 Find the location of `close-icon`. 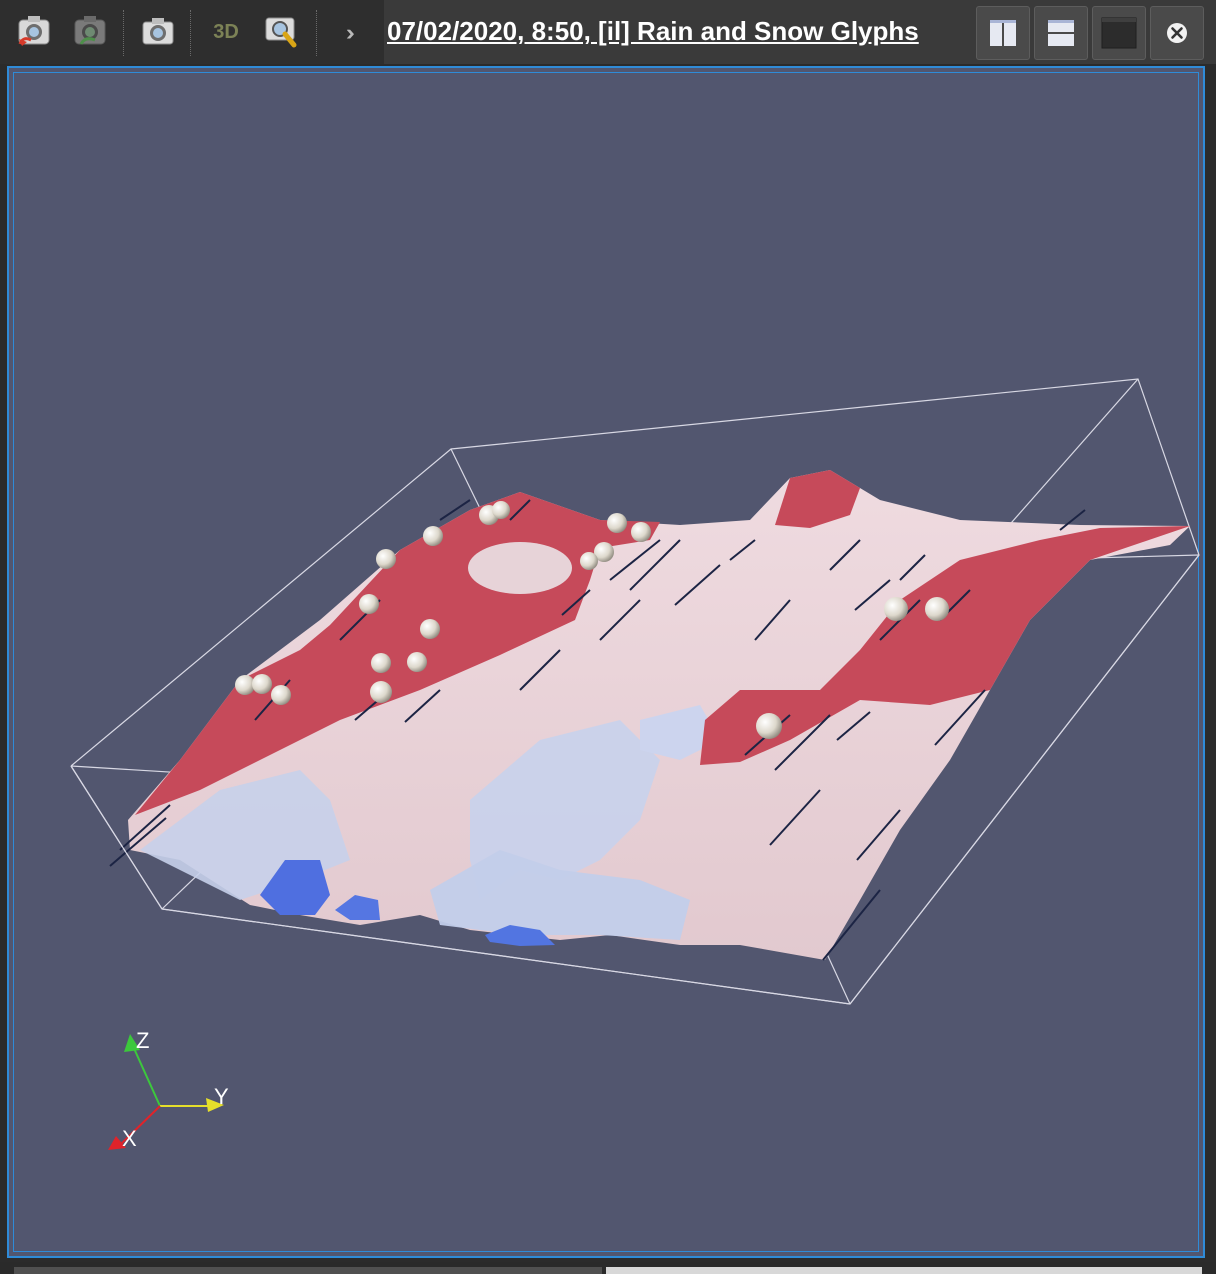

close-icon is located at coordinates (1177, 33).